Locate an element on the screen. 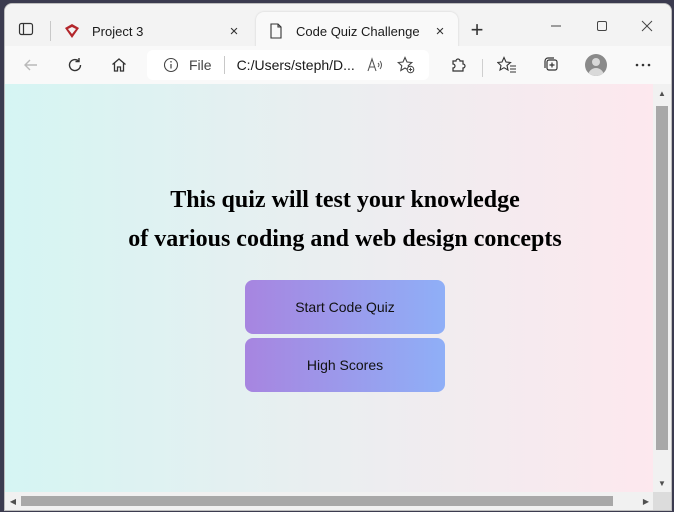  high-scores-button: High Scores is located at coordinates (345, 365).